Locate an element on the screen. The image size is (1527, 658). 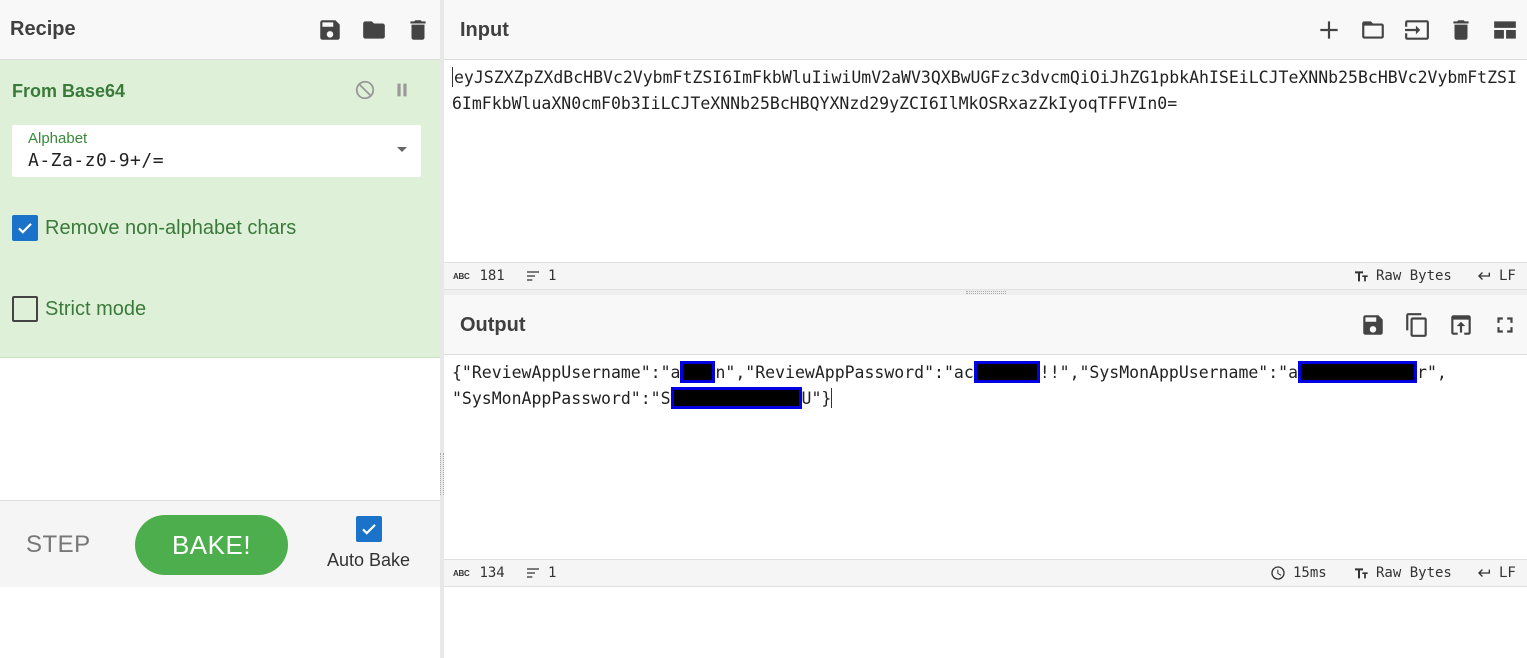
output-title: Output is located at coordinates (493, 325).